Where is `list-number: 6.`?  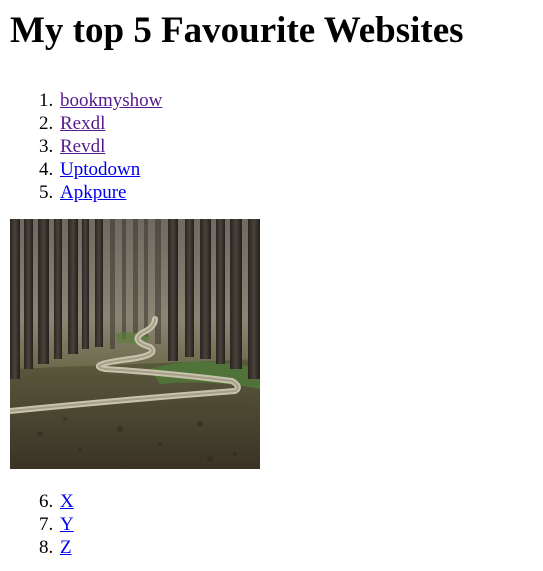 list-number: 6. is located at coordinates (46, 501).